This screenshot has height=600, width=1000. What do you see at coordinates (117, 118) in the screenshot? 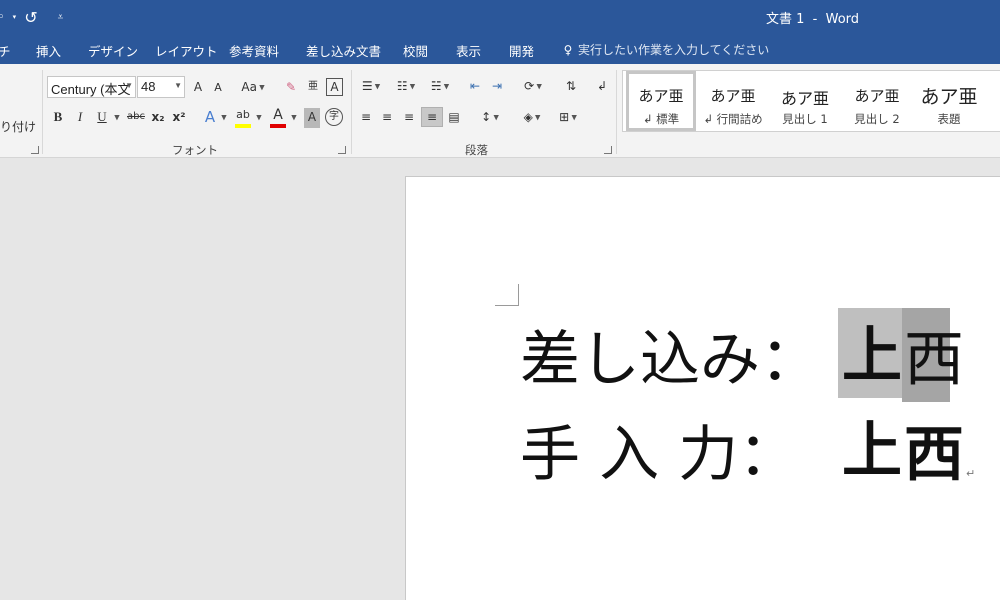
I see `underline-dropdown-icon: ▼` at bounding box center [117, 118].